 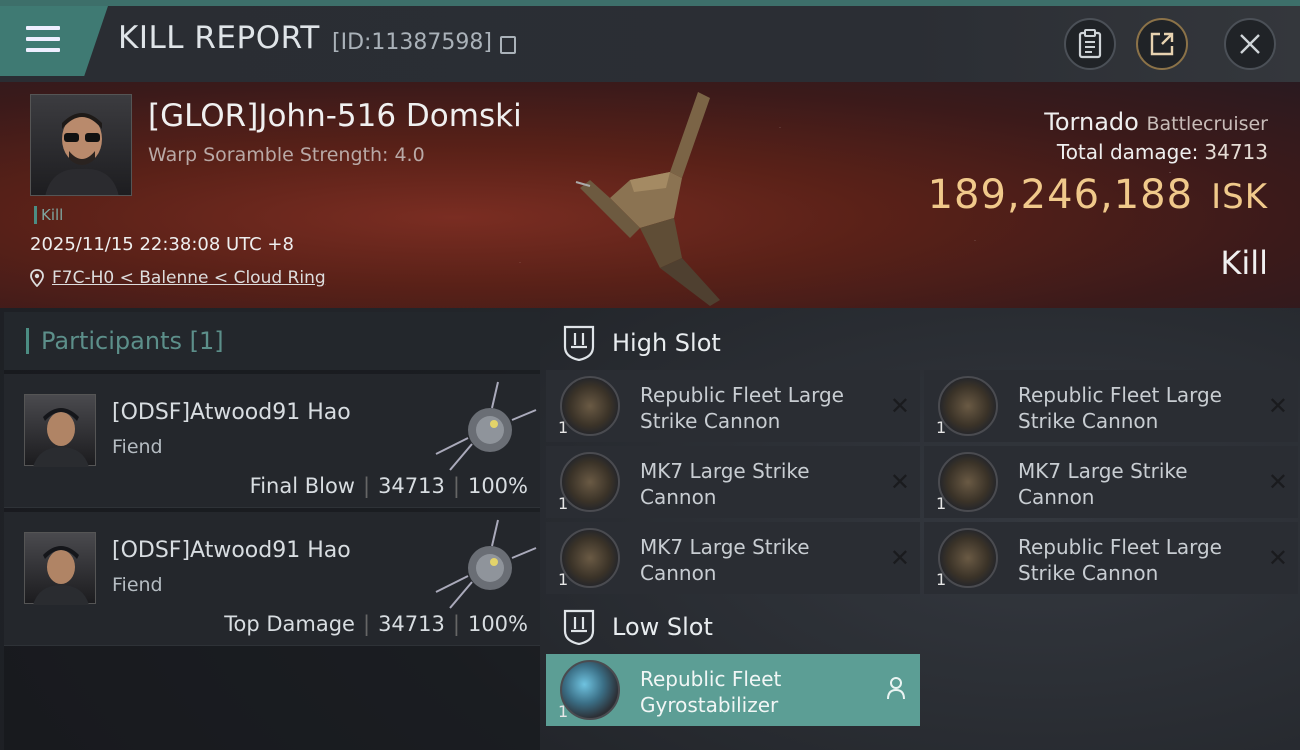 I want to click on isk-value: 189,246,188, so click(x=1060, y=195).